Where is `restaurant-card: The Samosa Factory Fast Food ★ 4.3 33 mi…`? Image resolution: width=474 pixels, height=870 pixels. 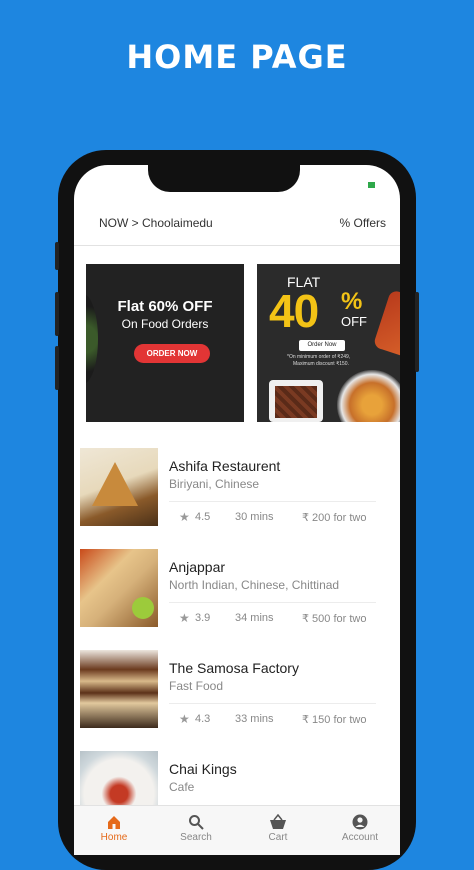 restaurant-card: The Samosa Factory Fast Food ★ 4.3 33 mi… is located at coordinates (237, 695).